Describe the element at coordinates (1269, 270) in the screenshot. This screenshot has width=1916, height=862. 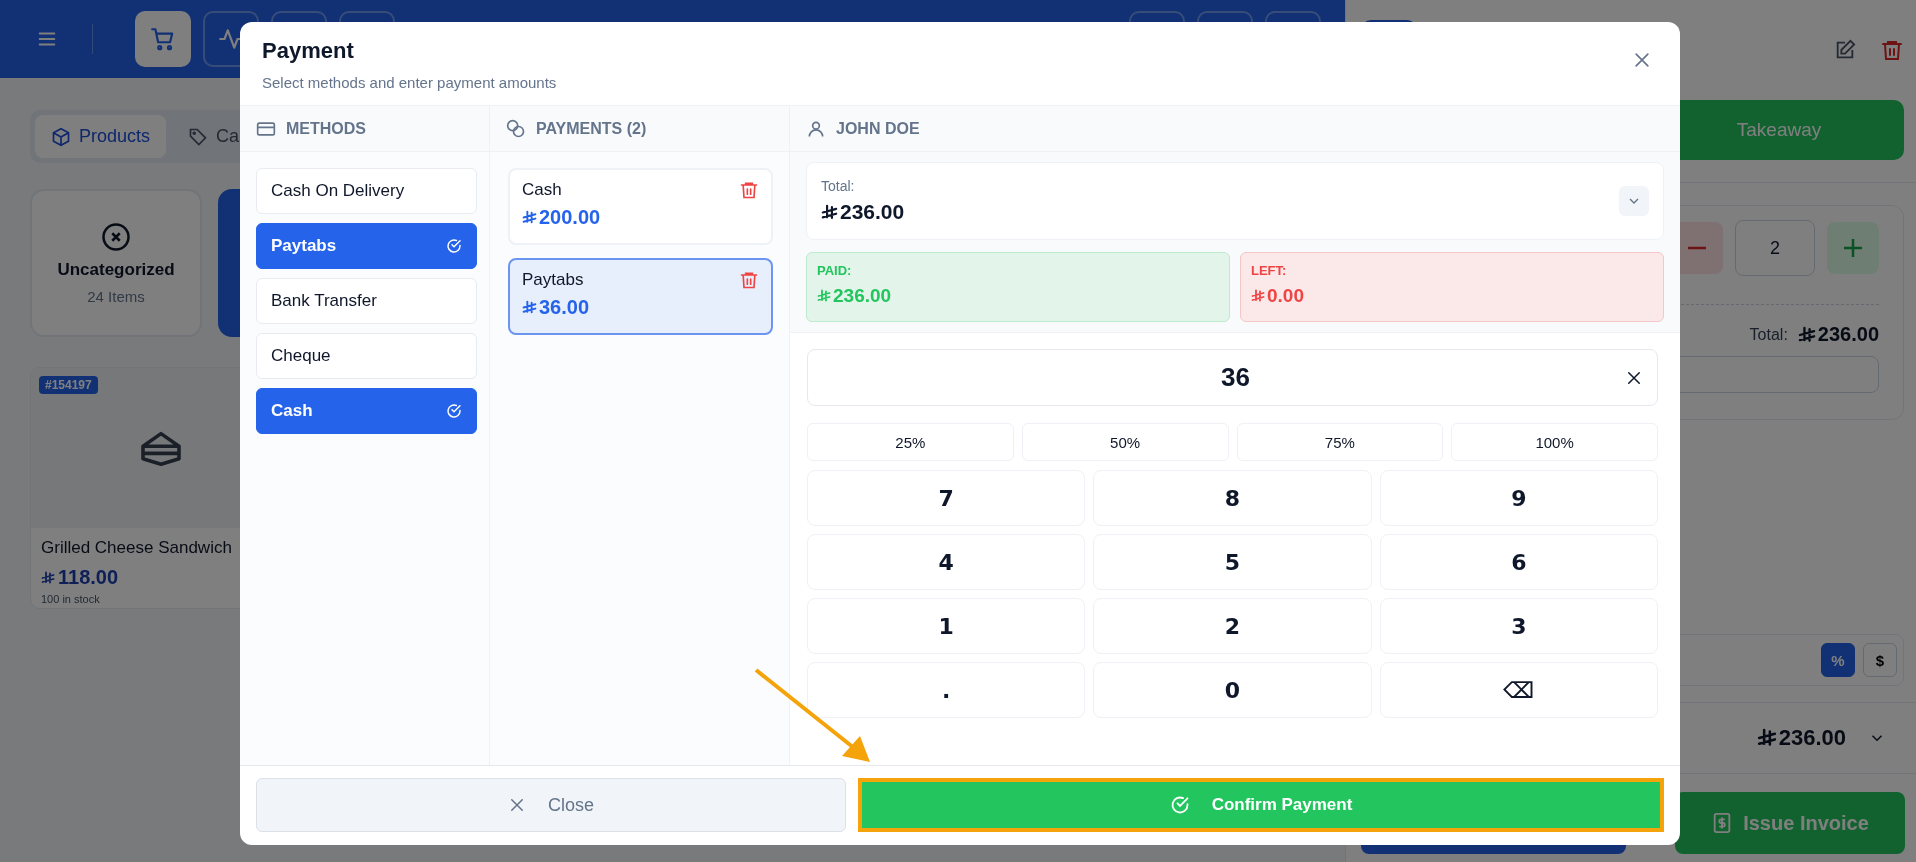
I see `left-label: LEFT:` at that location.